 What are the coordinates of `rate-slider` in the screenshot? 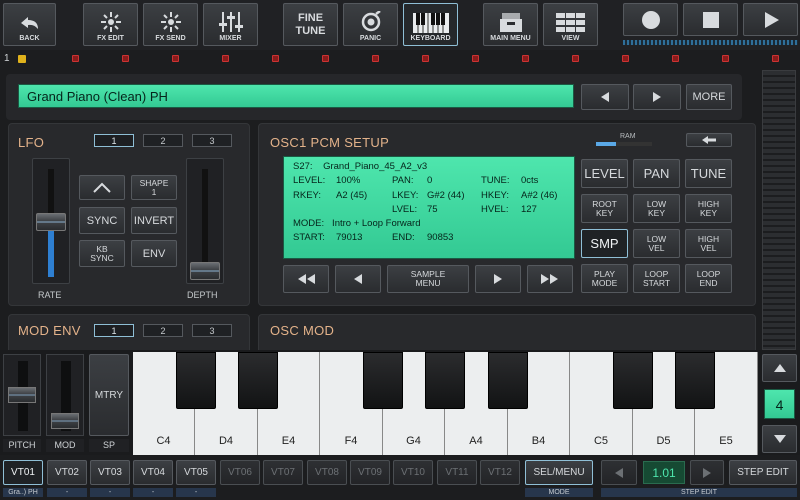 It's located at (51, 221).